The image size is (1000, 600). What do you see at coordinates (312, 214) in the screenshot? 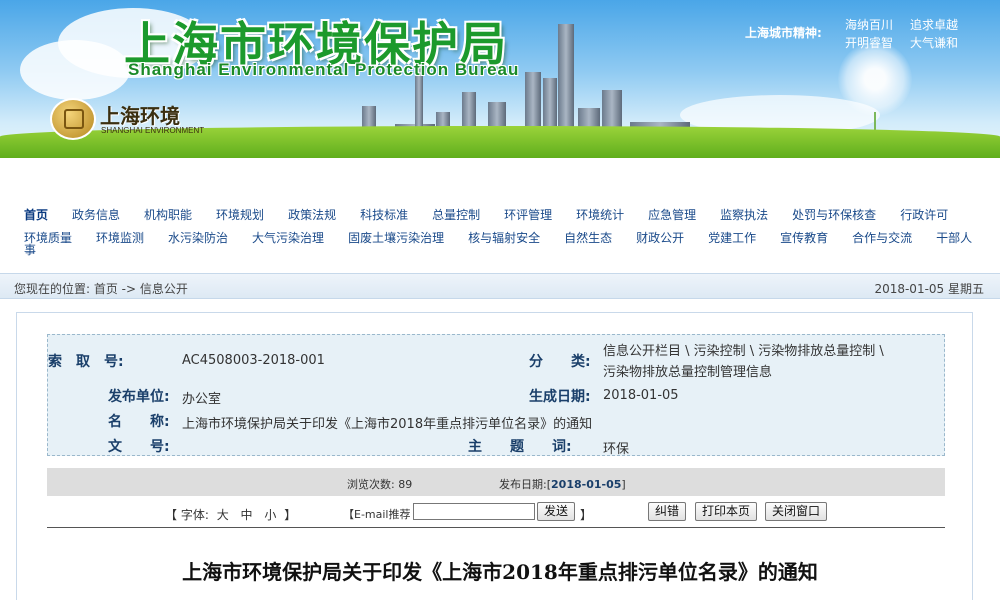
I see `nav-item: 政策法规` at bounding box center [312, 214].